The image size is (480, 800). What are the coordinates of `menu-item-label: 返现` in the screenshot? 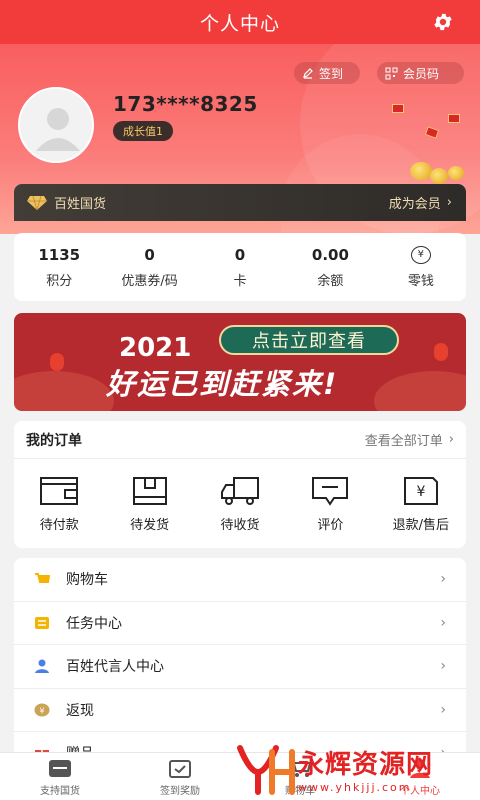 It's located at (80, 710).